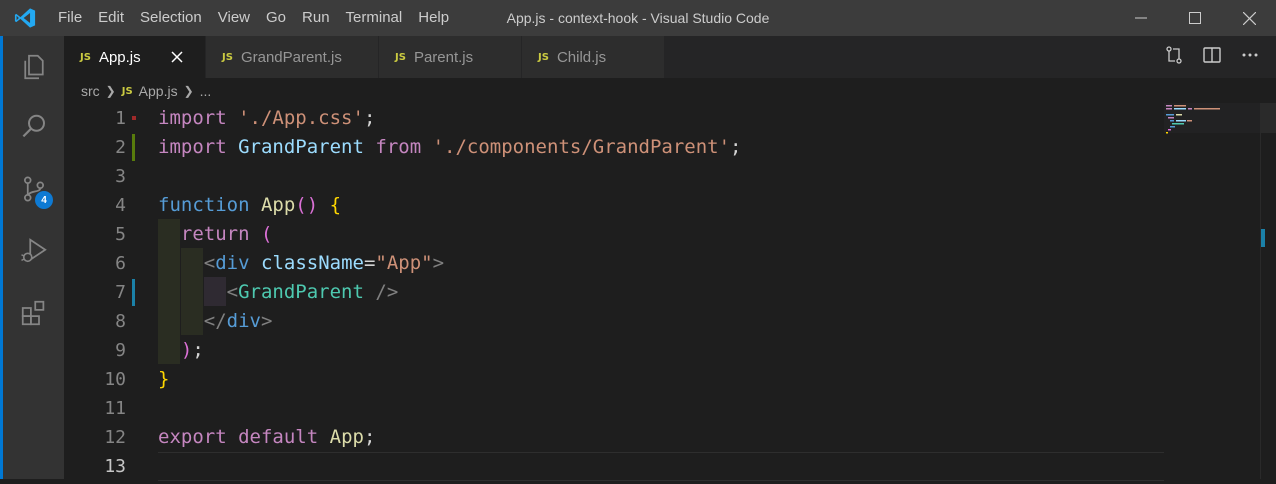 The image size is (1276, 484). Describe the element at coordinates (111, 18) in the screenshot. I see `menu-edit: Edit` at that location.